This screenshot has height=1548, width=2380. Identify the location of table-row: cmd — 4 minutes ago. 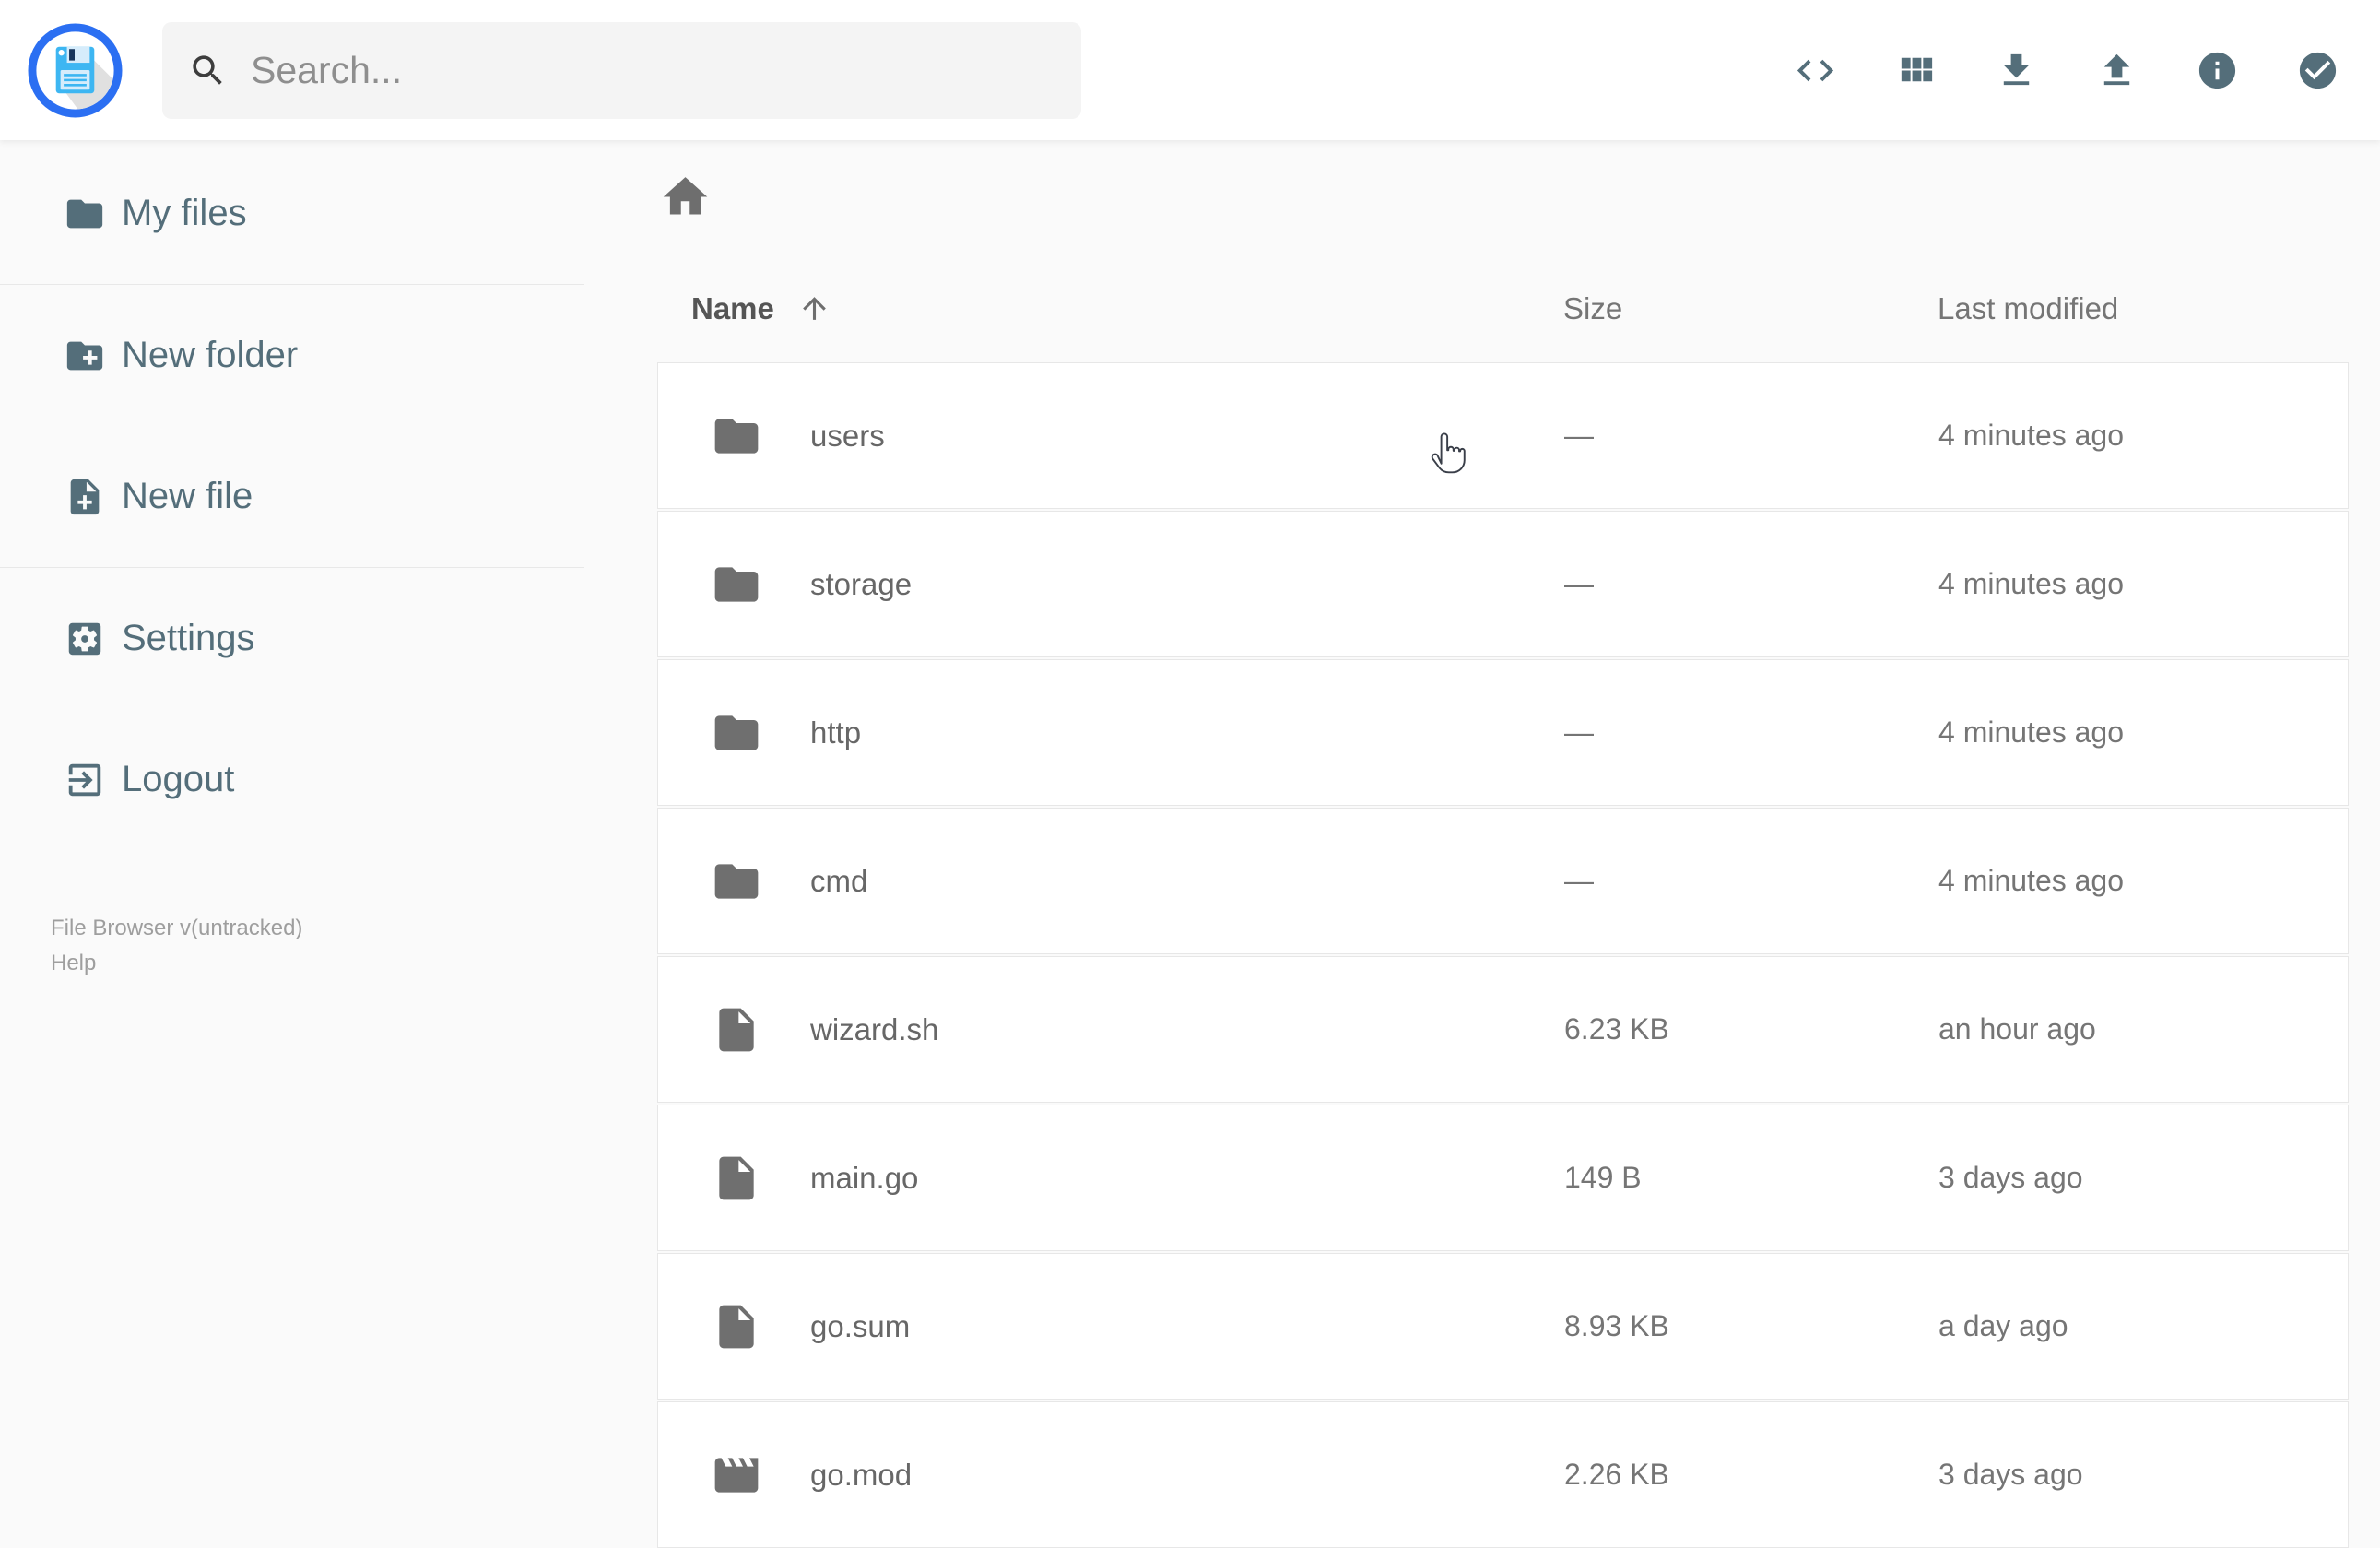
(1503, 881).